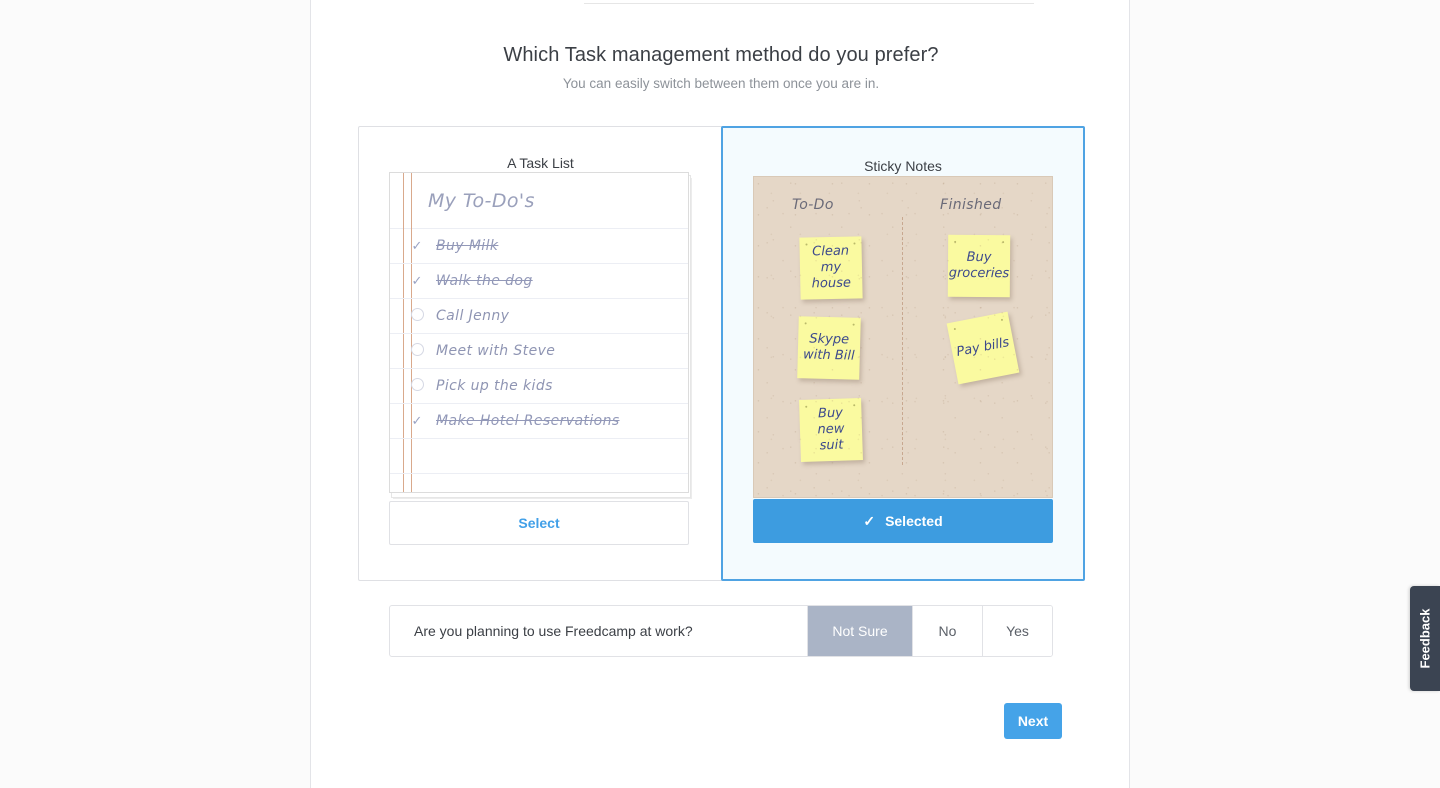  I want to click on sticky-note-text: Buy groceries, so click(979, 266).